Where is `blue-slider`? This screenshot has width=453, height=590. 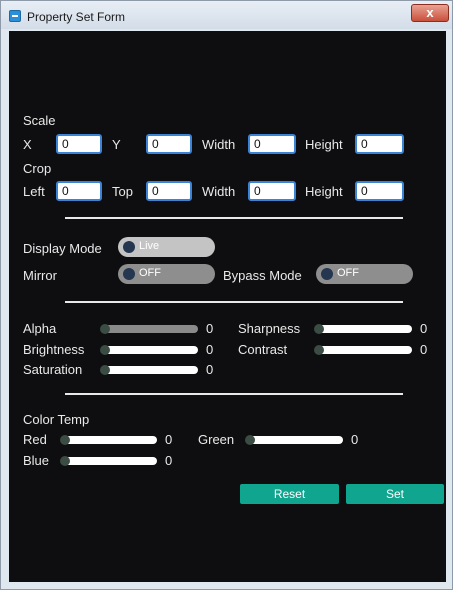 blue-slider is located at coordinates (108, 461).